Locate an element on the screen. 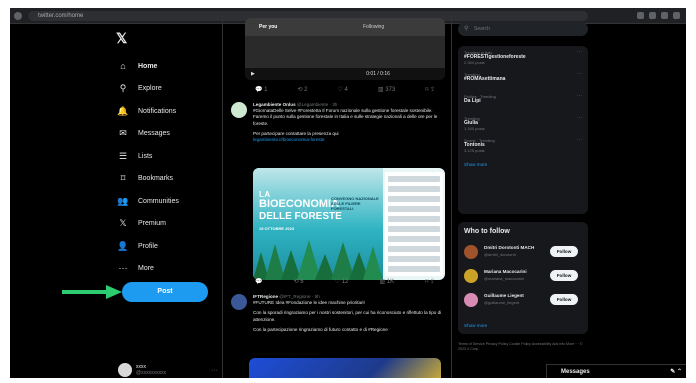  poster-background is located at coordinates (318, 224).